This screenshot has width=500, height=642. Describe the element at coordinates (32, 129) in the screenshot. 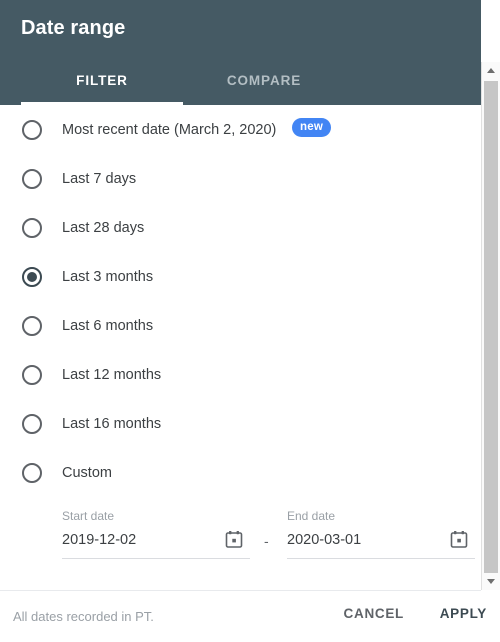

I see `radio-most-recent-date` at that location.